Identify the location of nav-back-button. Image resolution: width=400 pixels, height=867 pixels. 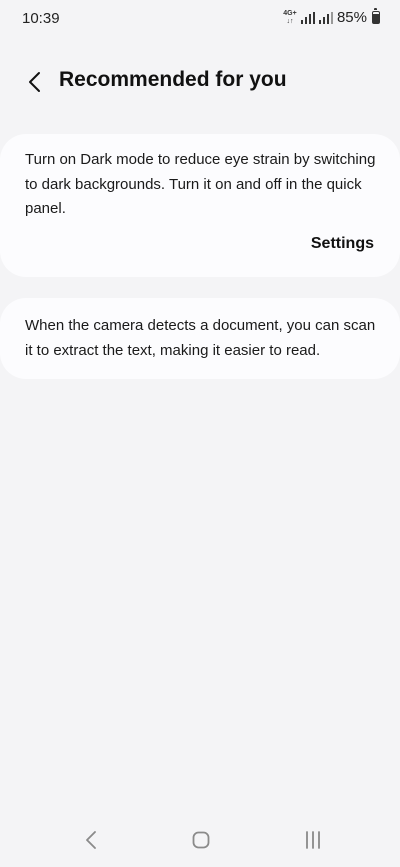
(91, 840).